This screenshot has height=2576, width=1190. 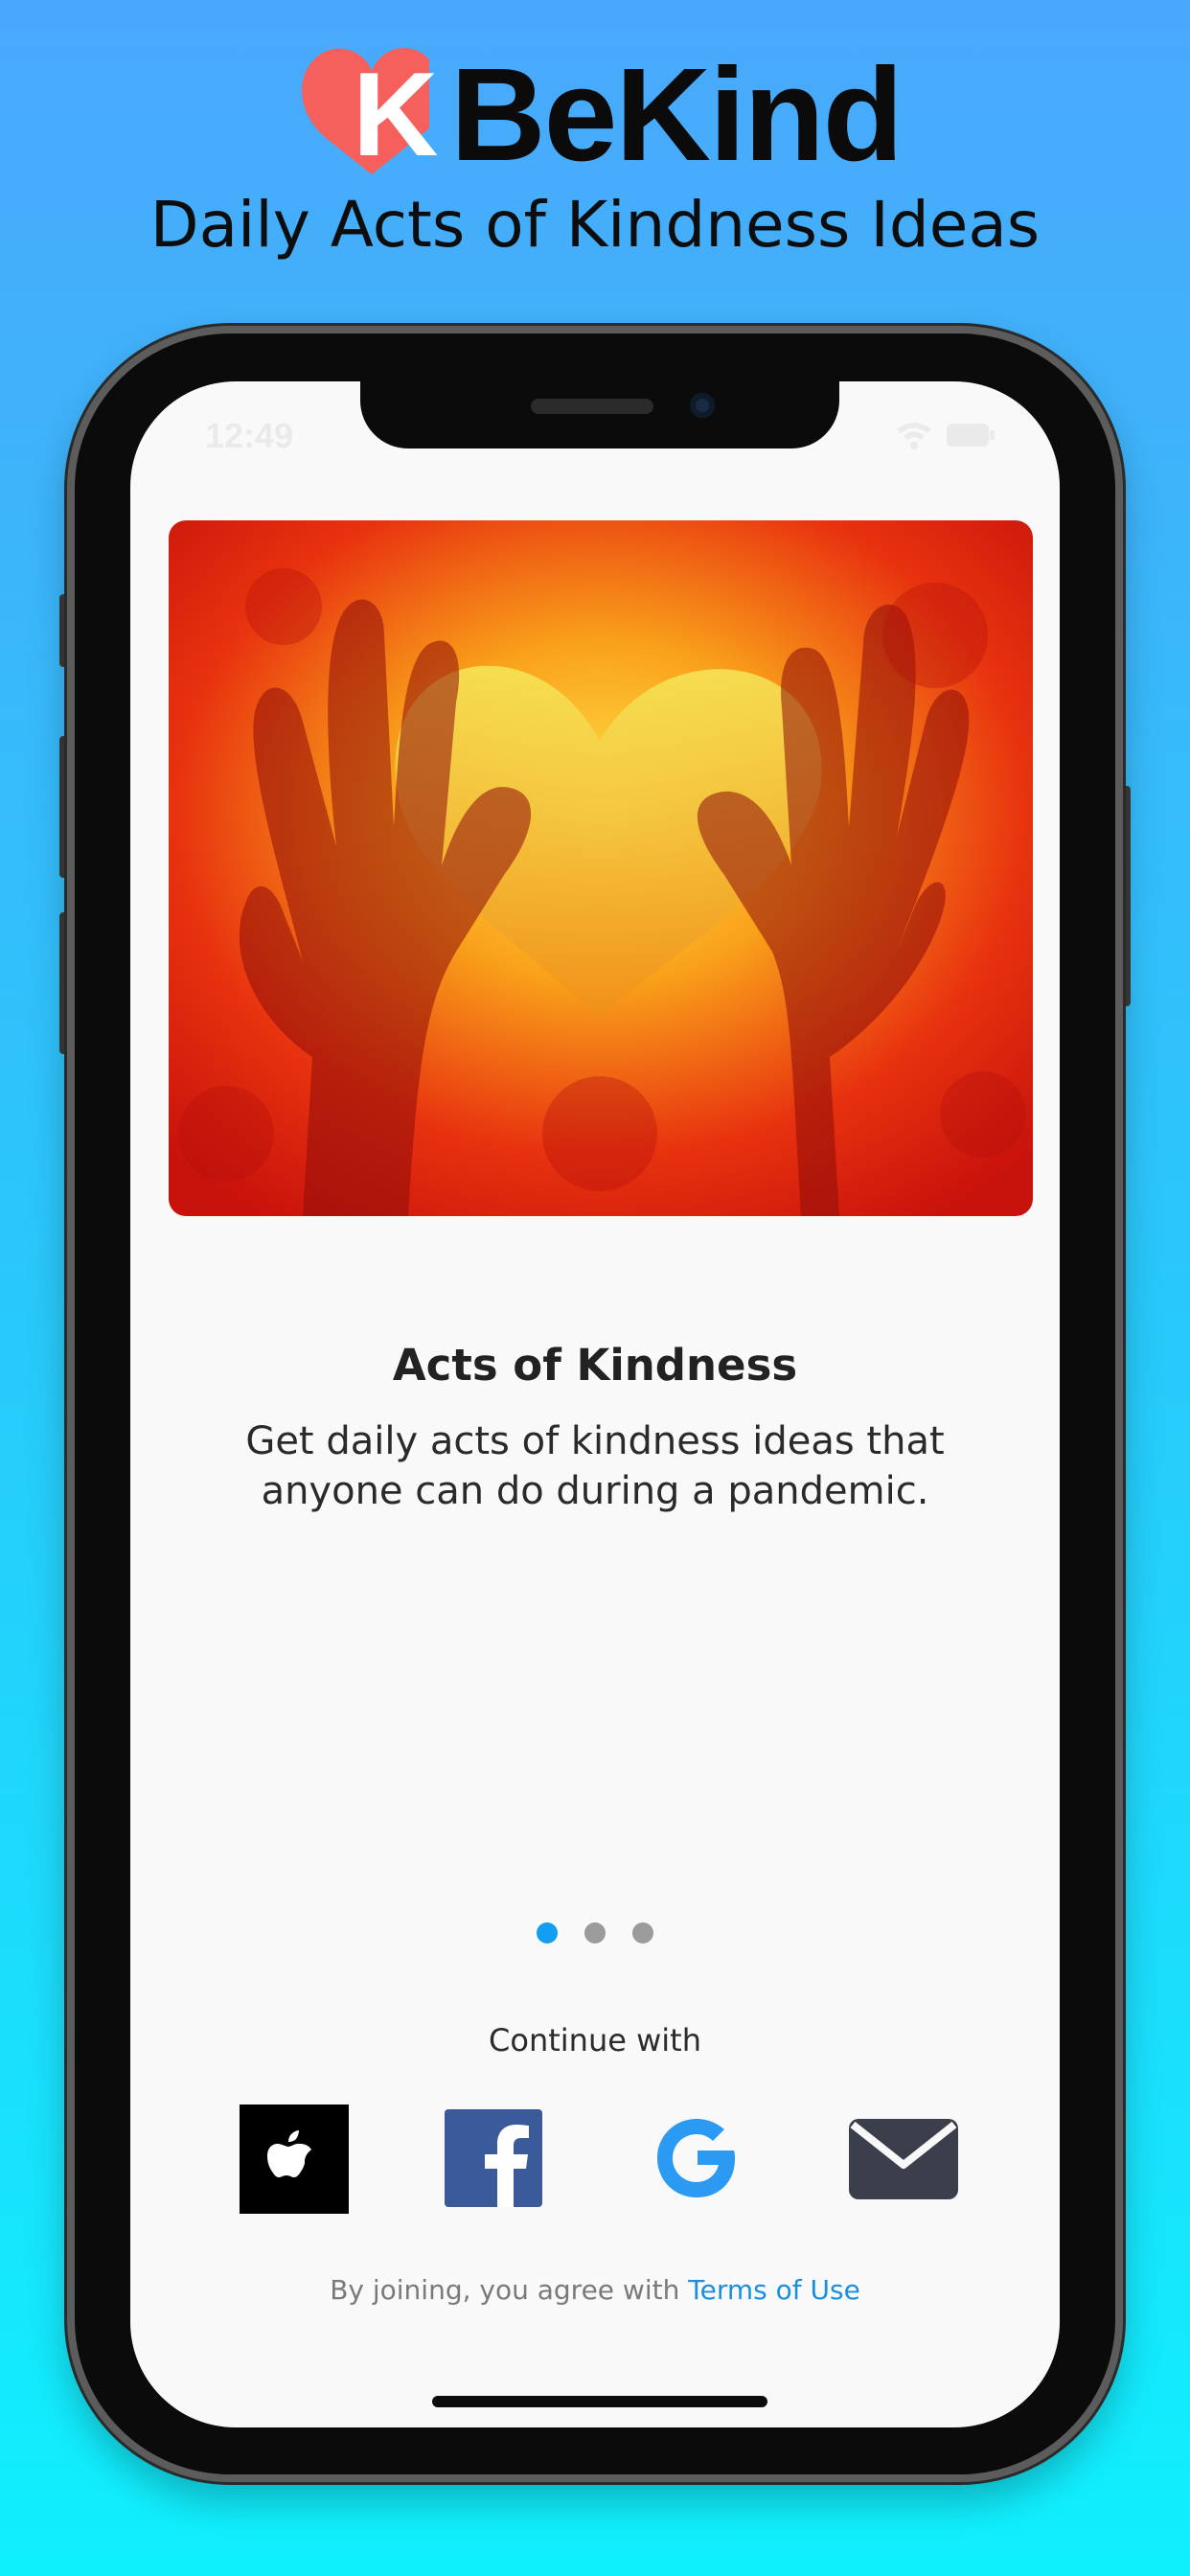 What do you see at coordinates (946, 436) in the screenshot?
I see `status-icons` at bounding box center [946, 436].